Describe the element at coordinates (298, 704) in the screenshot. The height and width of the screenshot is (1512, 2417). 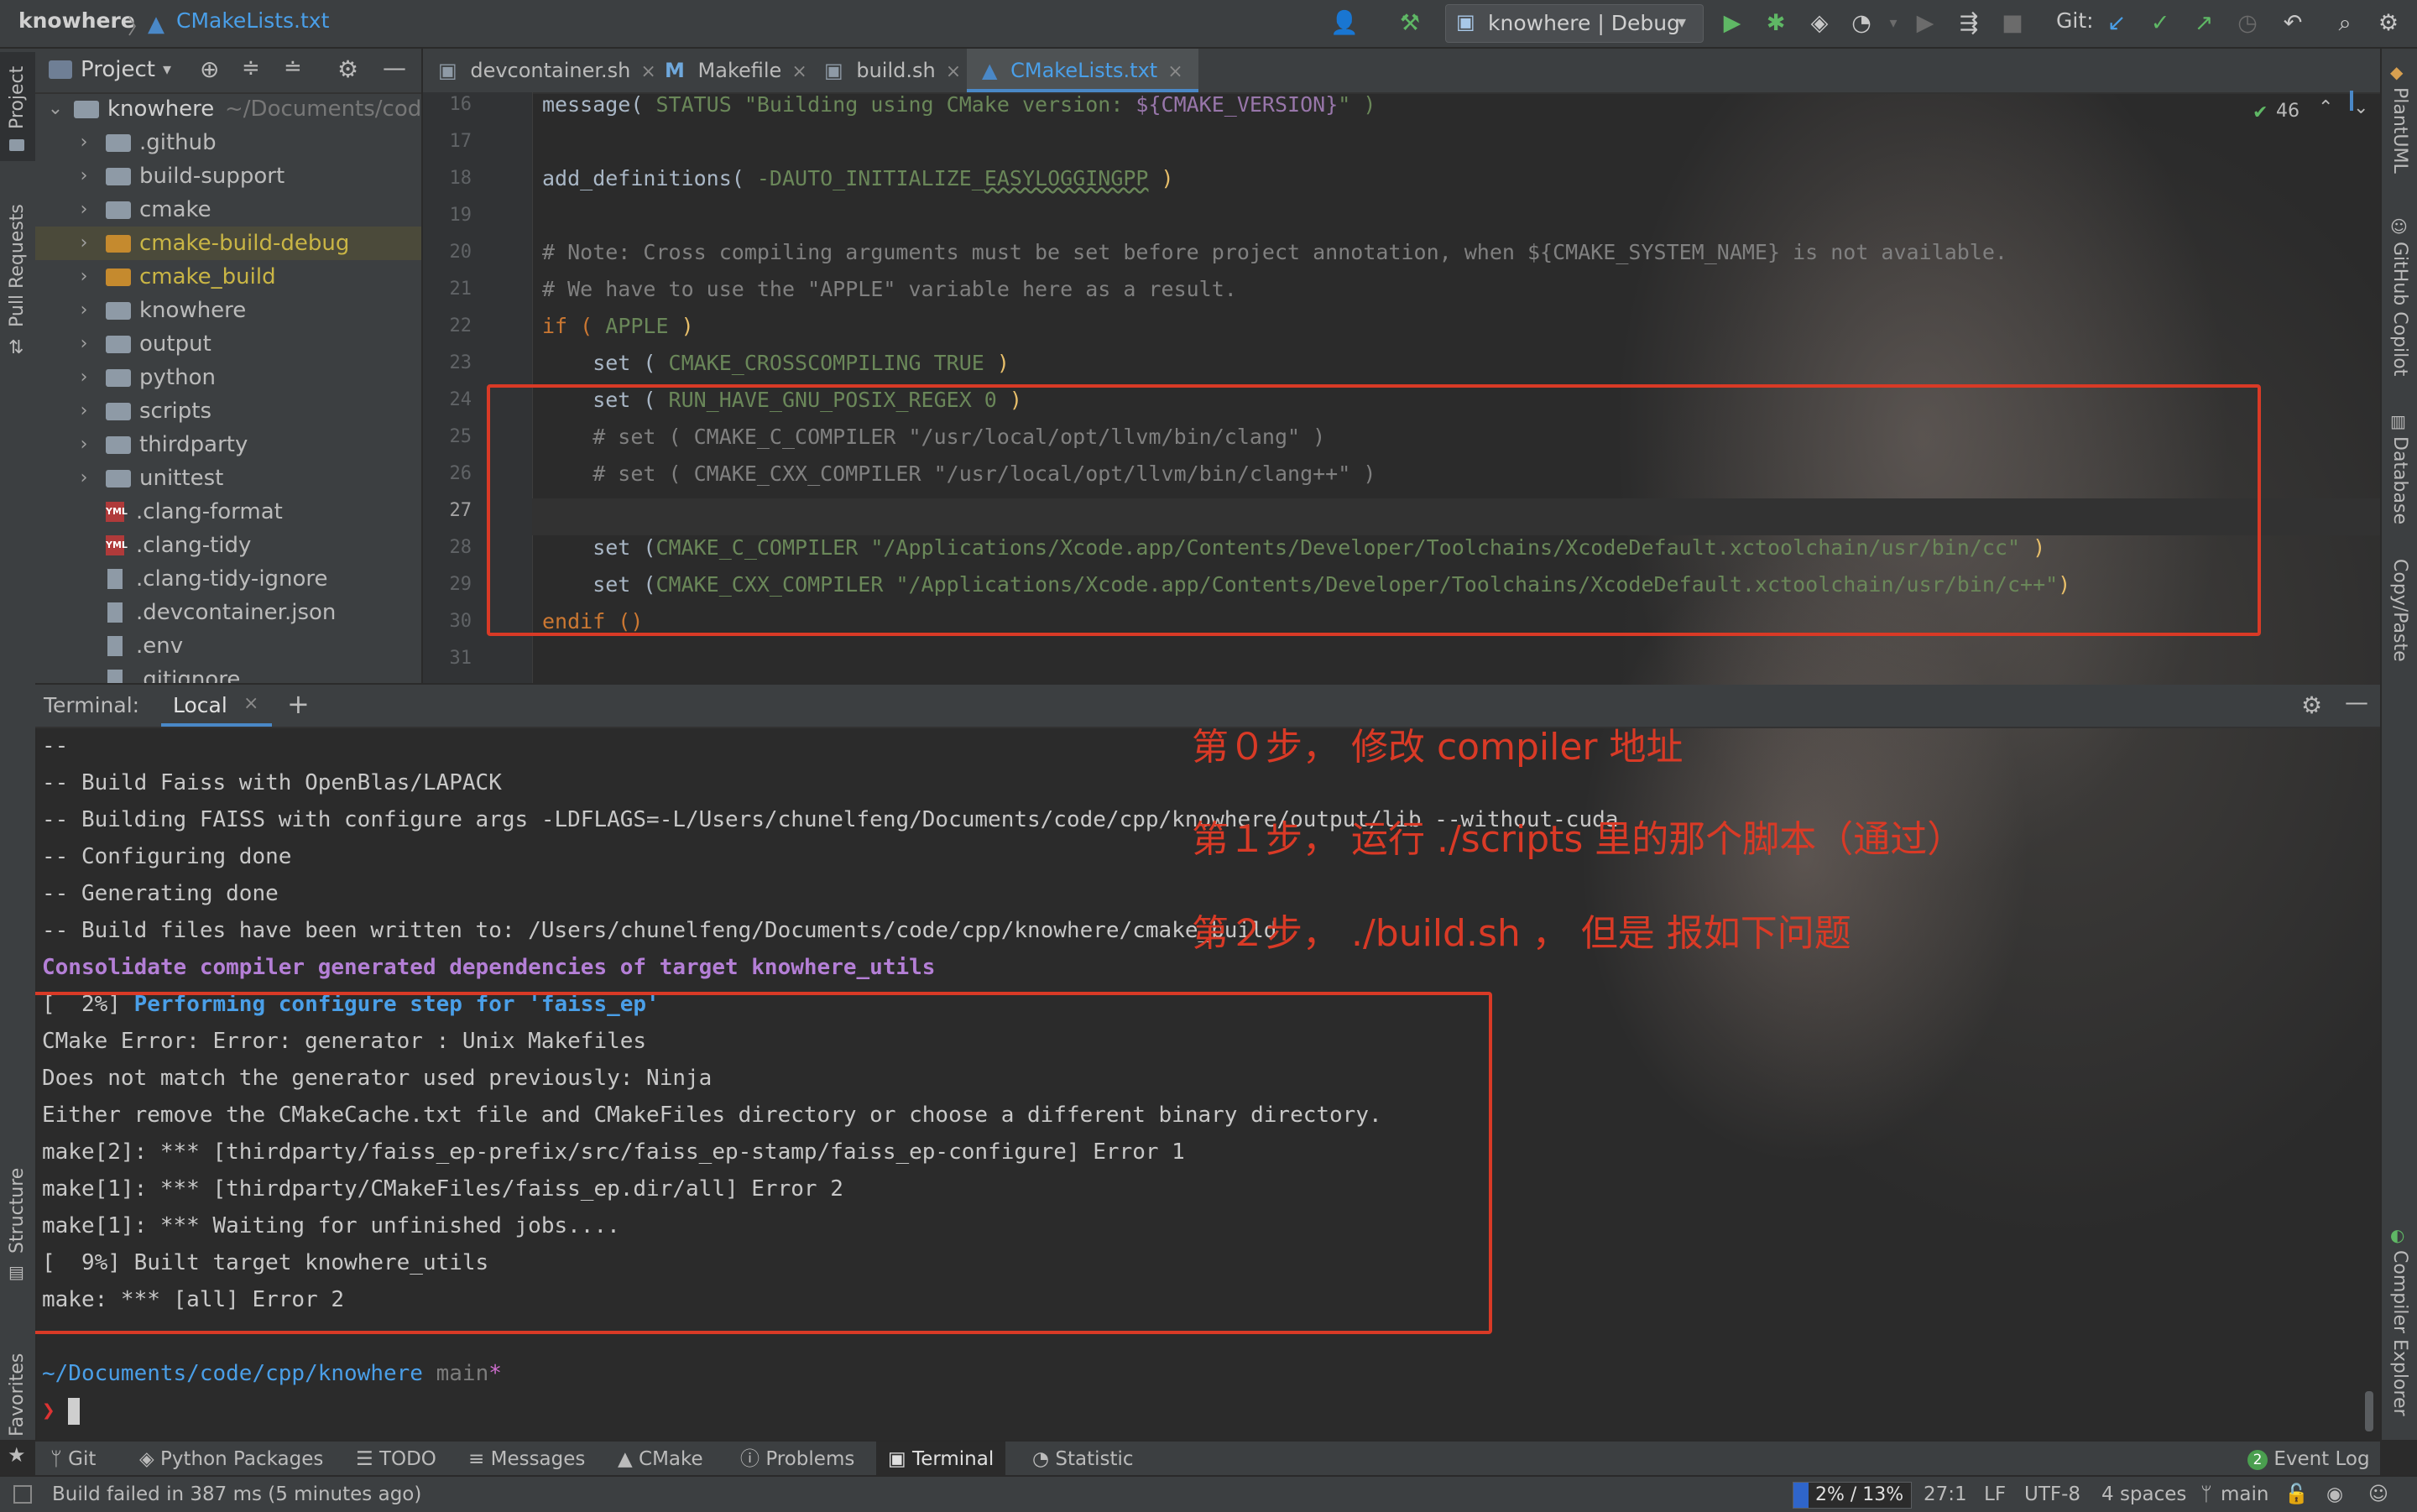
I see `add-tab-icon: +` at that location.